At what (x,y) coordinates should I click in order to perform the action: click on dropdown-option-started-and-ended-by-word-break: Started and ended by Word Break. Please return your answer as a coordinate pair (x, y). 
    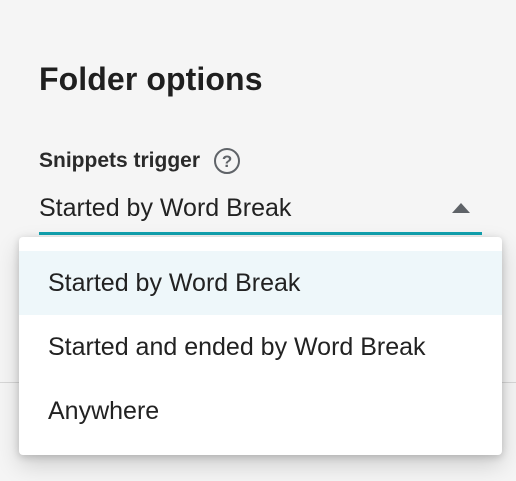
    Looking at the image, I should click on (260, 347).